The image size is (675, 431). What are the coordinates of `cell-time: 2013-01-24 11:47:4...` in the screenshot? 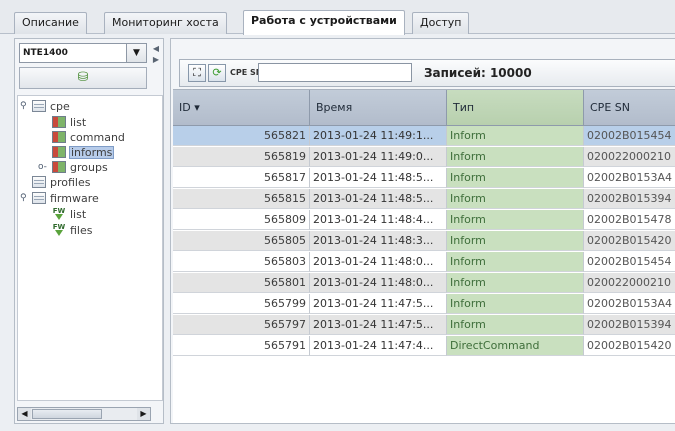 It's located at (378, 346).